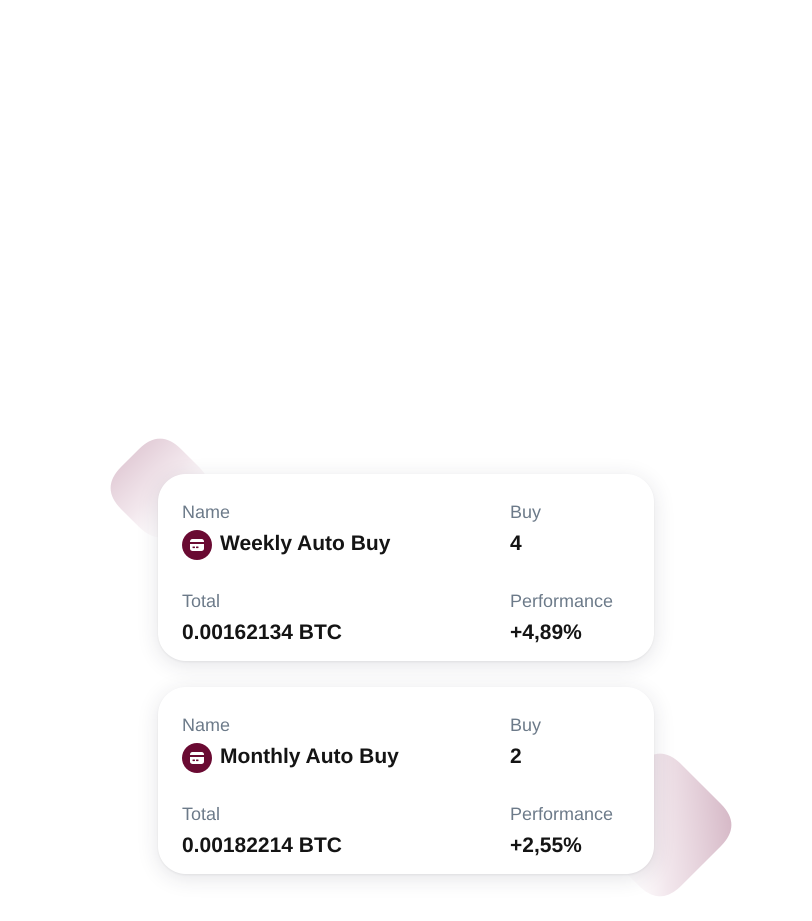  I want to click on buy-count: 4, so click(516, 544).